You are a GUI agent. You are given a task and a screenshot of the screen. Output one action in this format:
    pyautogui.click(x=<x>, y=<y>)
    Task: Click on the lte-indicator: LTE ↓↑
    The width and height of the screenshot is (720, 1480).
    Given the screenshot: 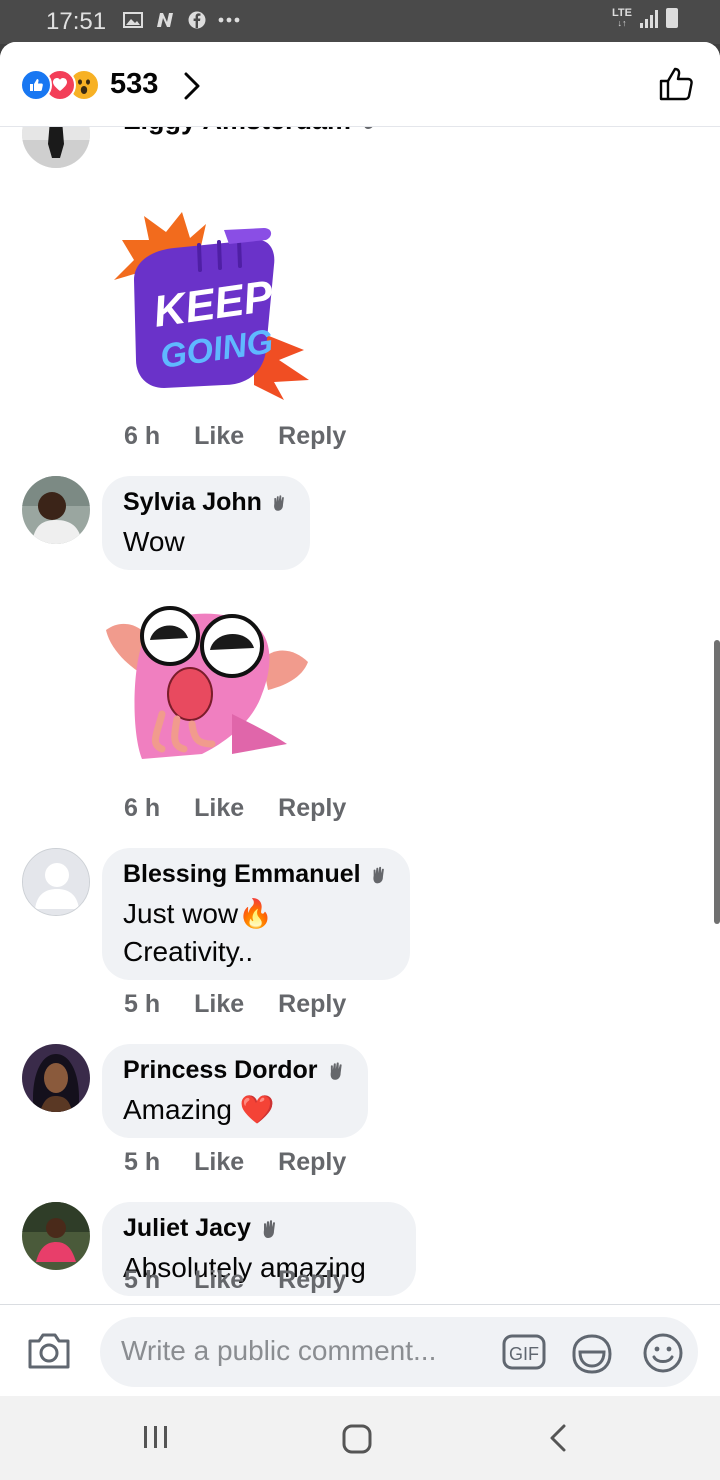 What is the action you would take?
    pyautogui.click(x=622, y=18)
    